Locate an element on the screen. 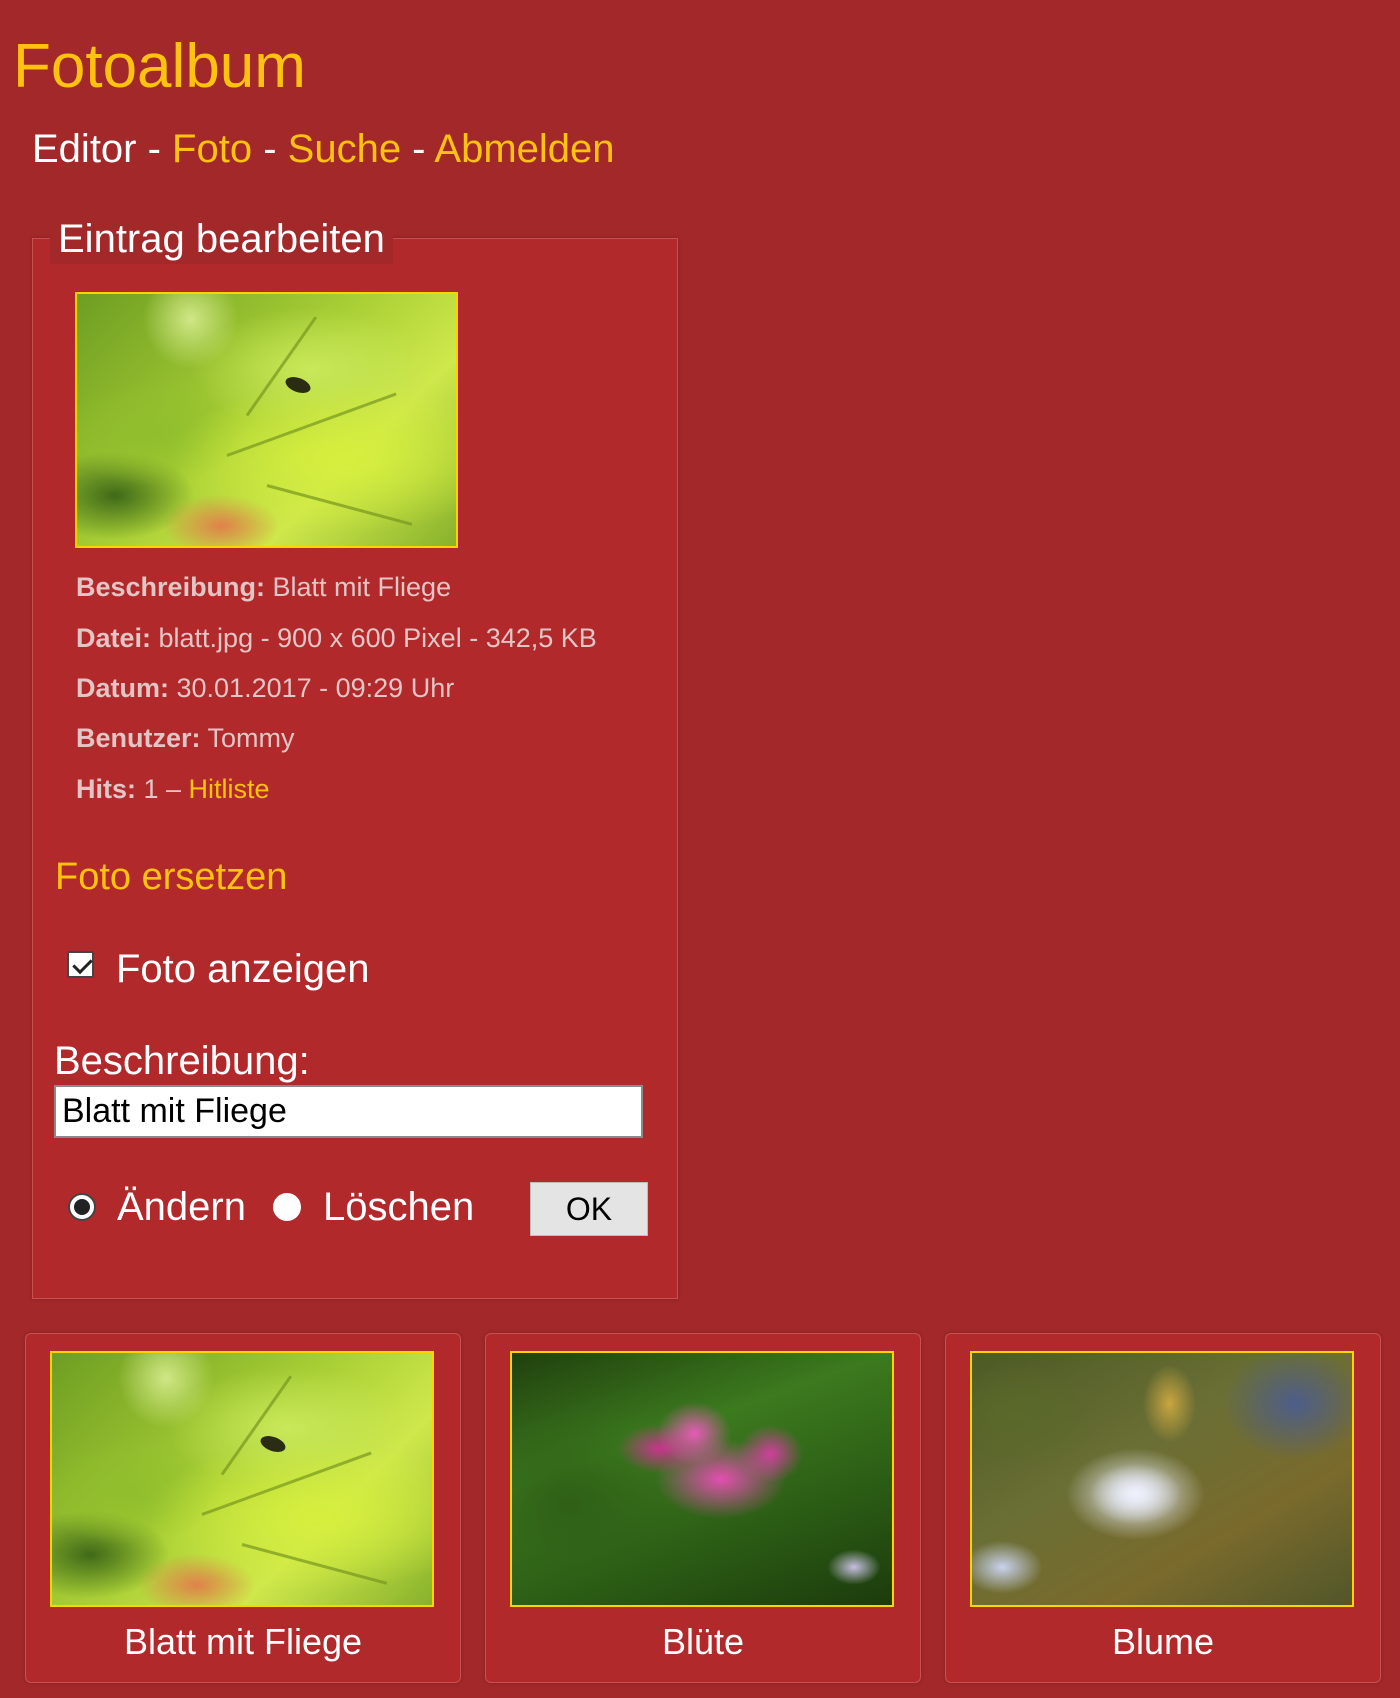 This screenshot has height=1698, width=1400. panel-legend: Eintrag bearbeiten is located at coordinates (221, 239).